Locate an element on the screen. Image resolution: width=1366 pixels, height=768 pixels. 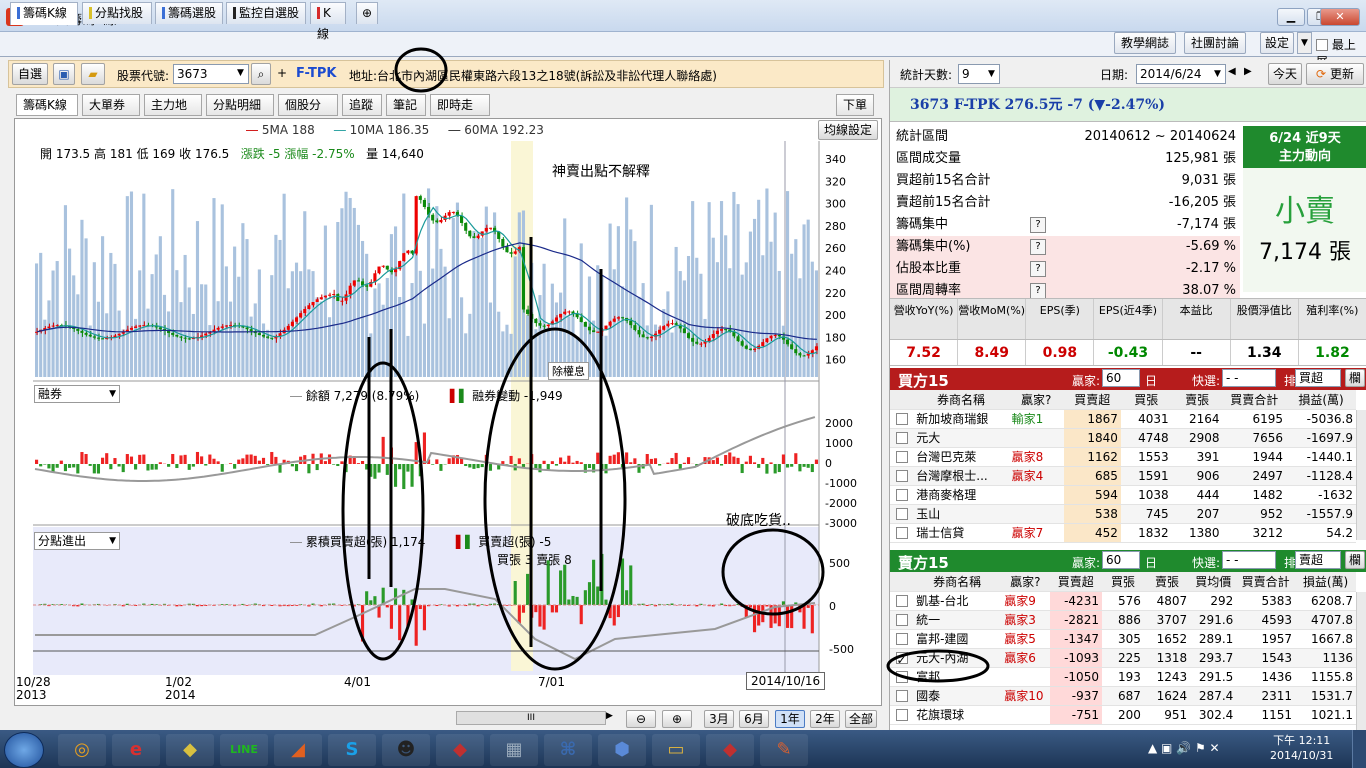
table-row: 凱基-台北 贏家9 -4231 576 4807 292 5383 6208.7 is located at coordinates (1123, 601).